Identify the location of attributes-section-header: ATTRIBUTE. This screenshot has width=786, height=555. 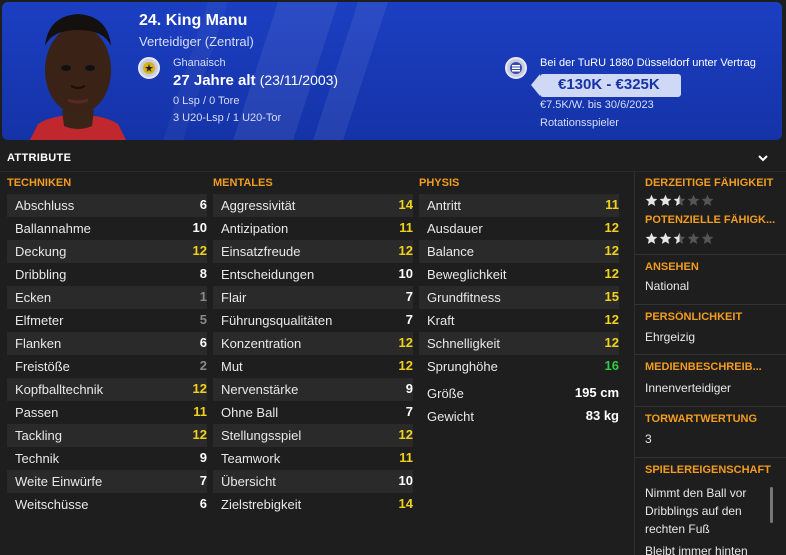
(393, 157).